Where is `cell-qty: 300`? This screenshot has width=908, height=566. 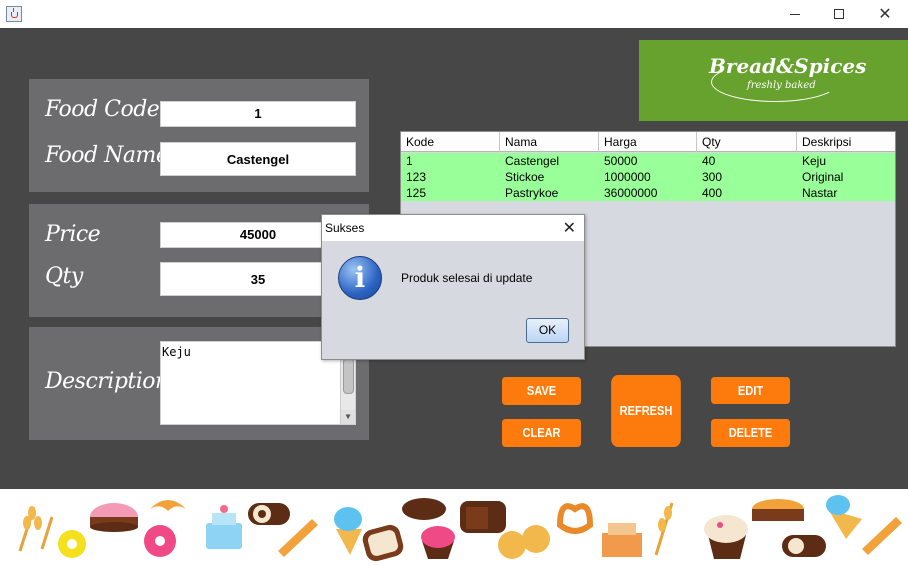 cell-qty: 300 is located at coordinates (712, 177).